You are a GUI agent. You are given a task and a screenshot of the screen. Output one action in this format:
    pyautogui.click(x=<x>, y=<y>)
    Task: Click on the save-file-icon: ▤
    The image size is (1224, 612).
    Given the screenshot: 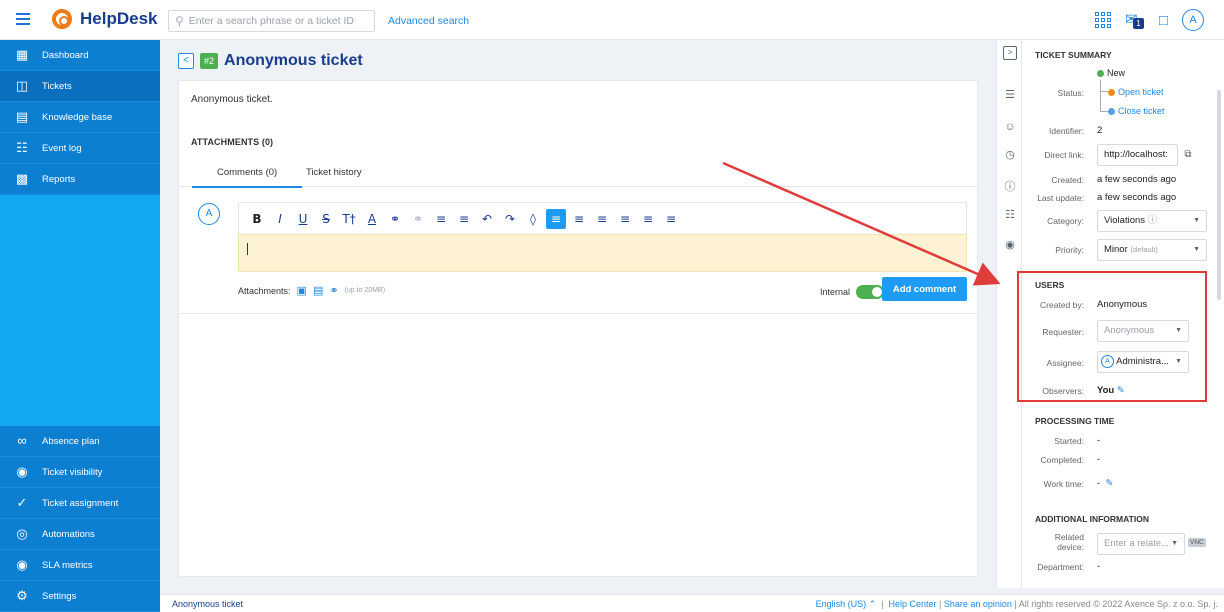 What is the action you would take?
    pyautogui.click(x=318, y=290)
    